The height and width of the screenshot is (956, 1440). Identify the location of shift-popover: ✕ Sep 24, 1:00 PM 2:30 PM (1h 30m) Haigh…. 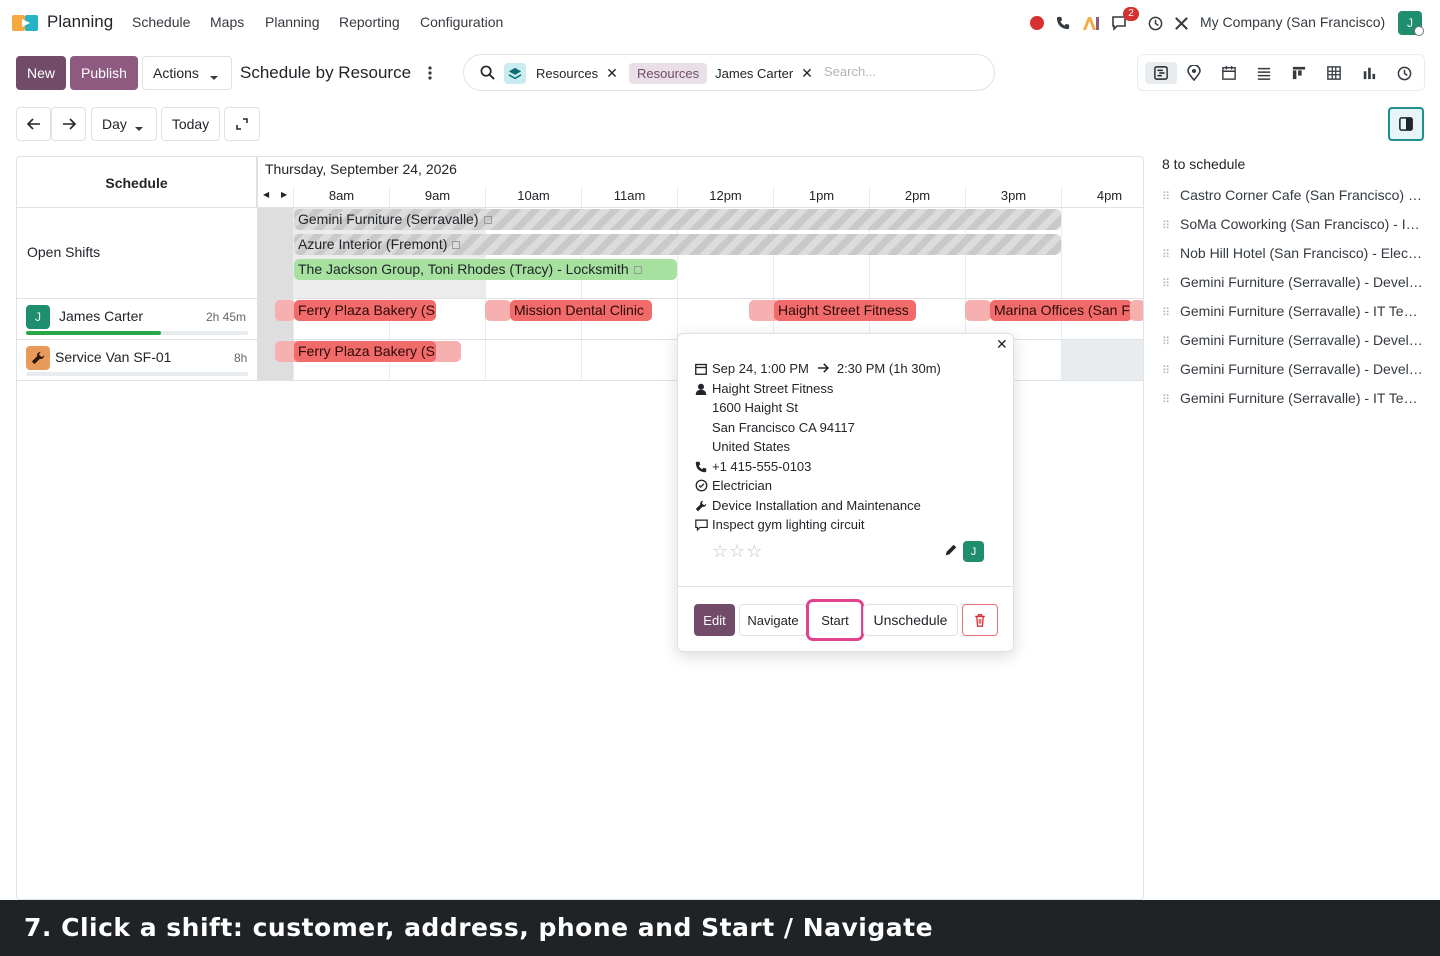
(846, 492).